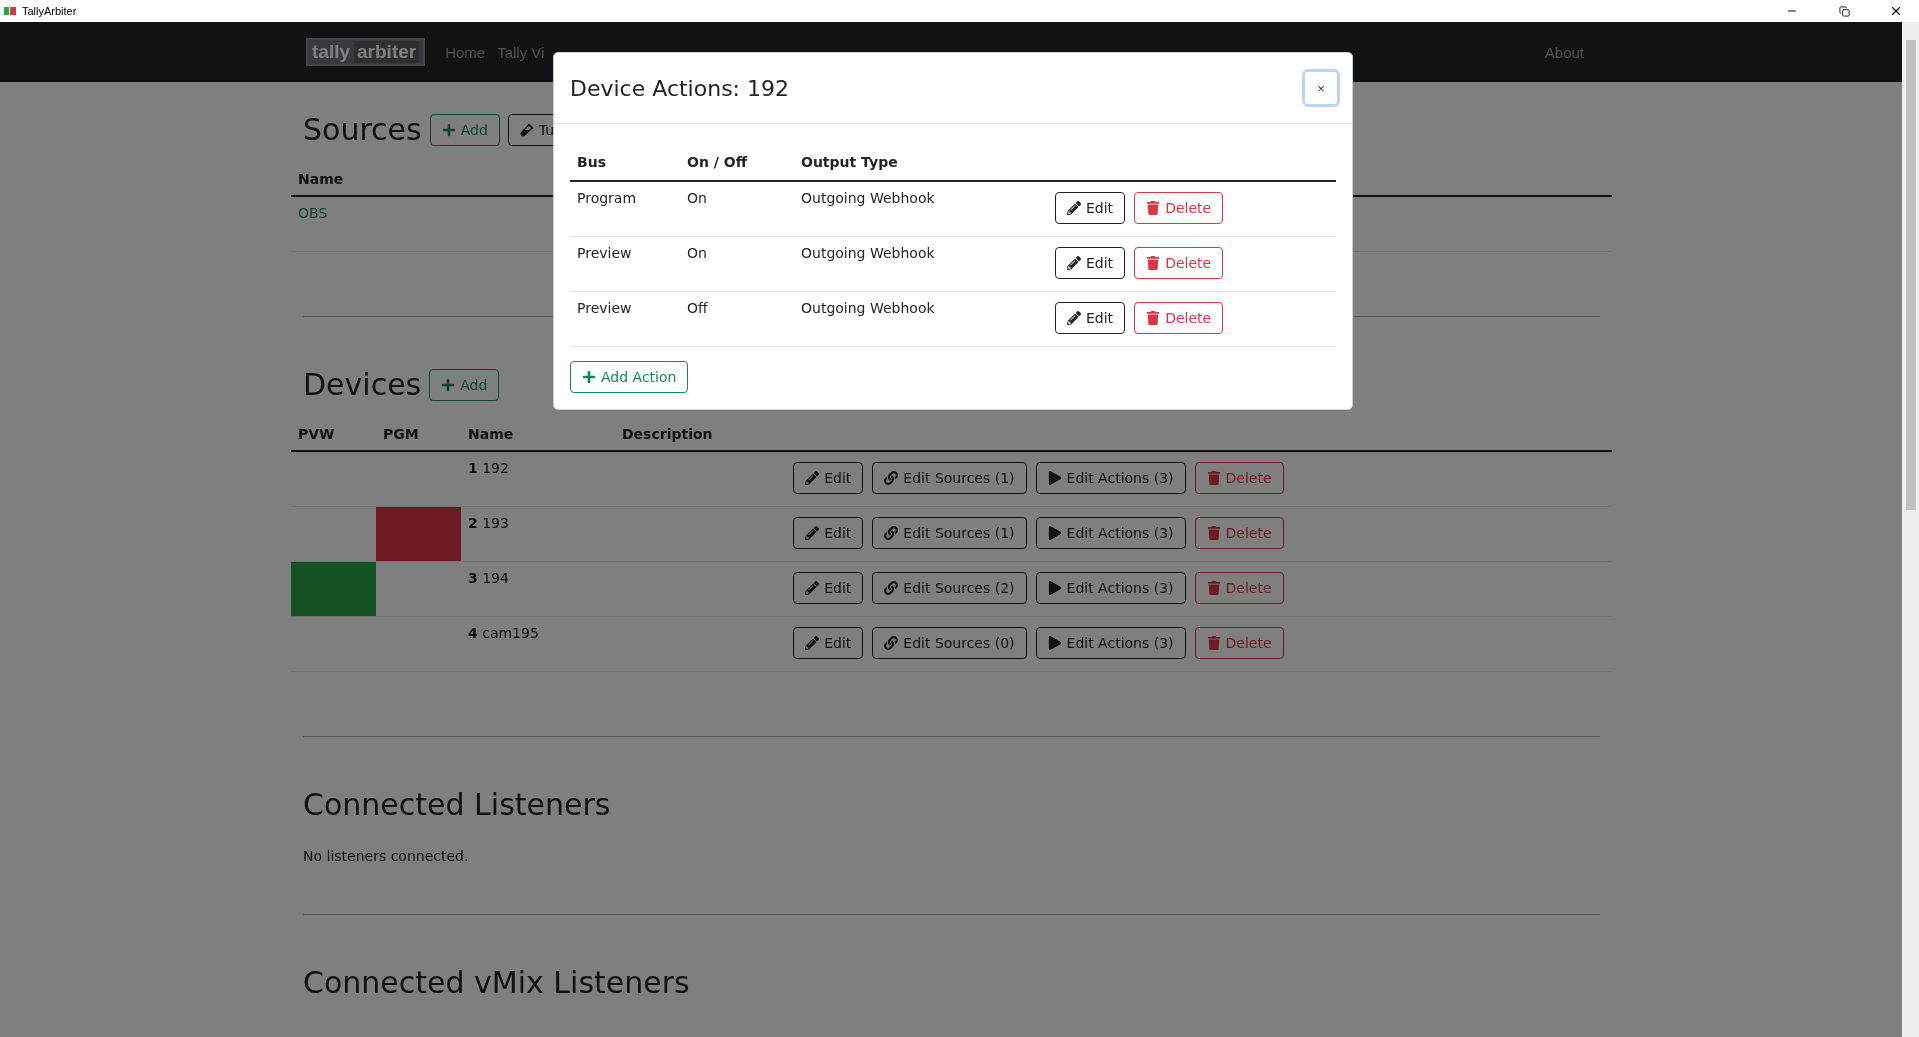 This screenshot has height=1037, width=1919. I want to click on edit-sources-button: Edit Sources (2), so click(949, 588).